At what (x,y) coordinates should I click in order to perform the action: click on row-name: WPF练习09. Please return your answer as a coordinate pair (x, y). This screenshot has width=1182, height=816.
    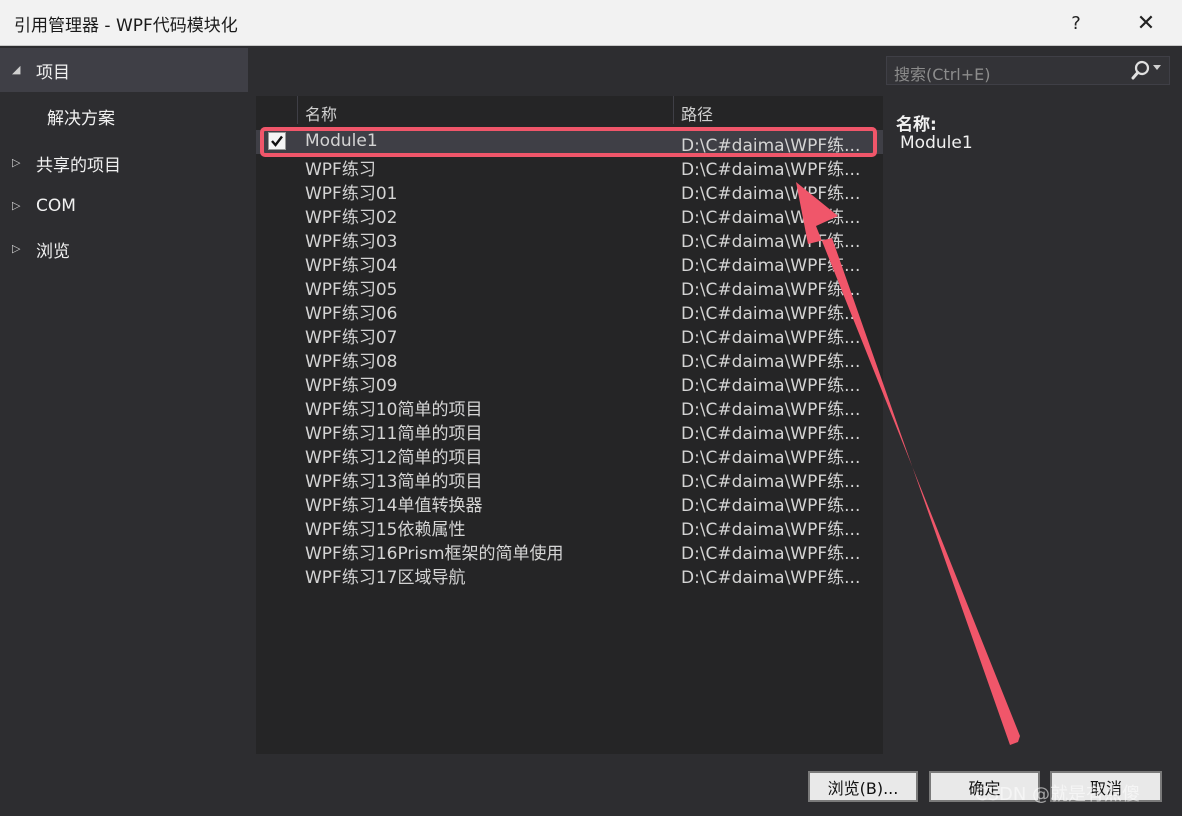
    Looking at the image, I should click on (351, 386).